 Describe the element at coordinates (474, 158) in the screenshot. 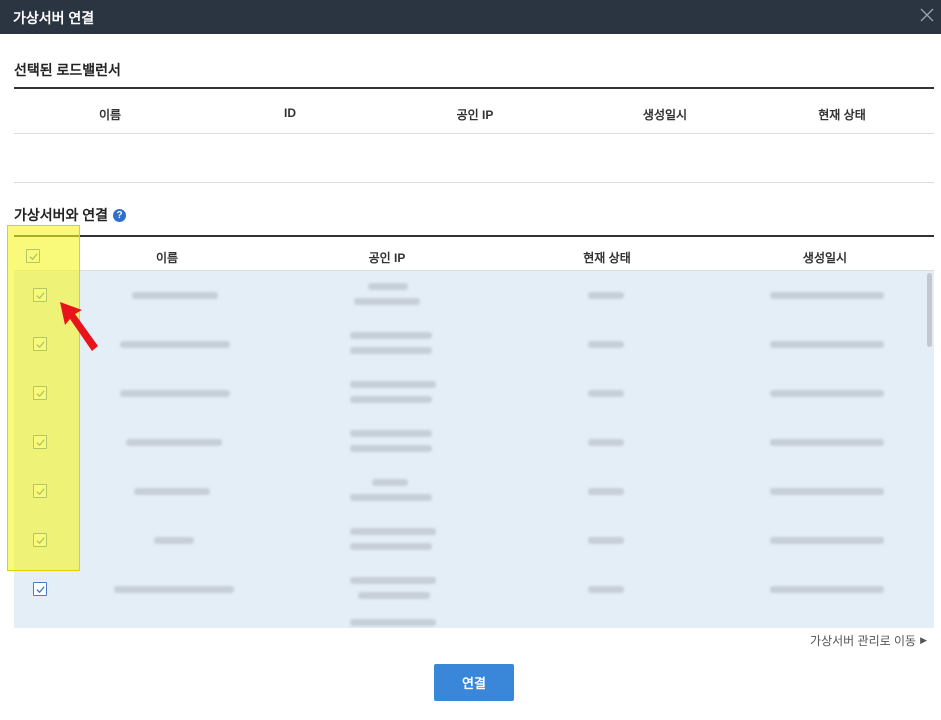

I see `selected-lb-table-body` at that location.